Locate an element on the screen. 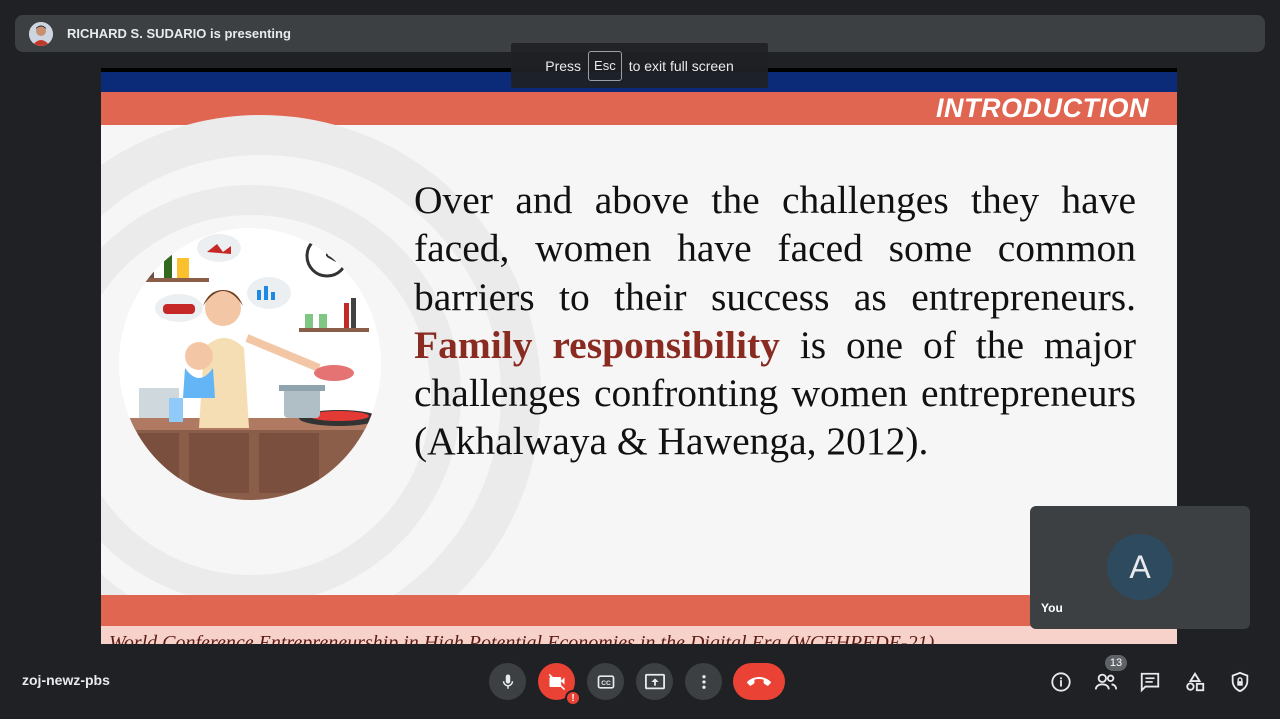  participant-count-badge: 13 is located at coordinates (1116, 663).